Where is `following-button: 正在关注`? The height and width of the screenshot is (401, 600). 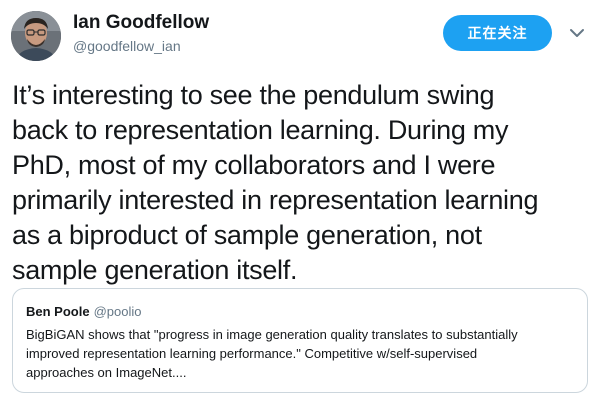 following-button: 正在关注 is located at coordinates (497, 33).